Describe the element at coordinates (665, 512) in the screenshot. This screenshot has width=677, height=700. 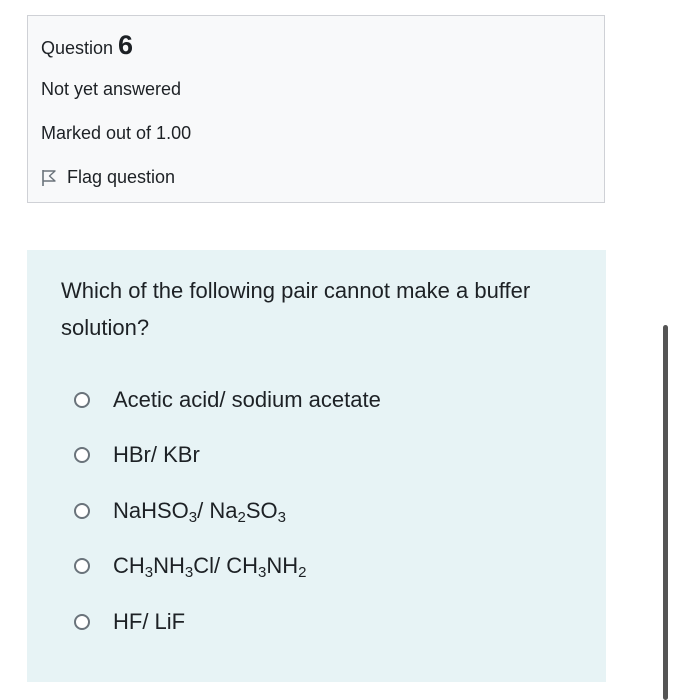
I see `scrollbar` at that location.